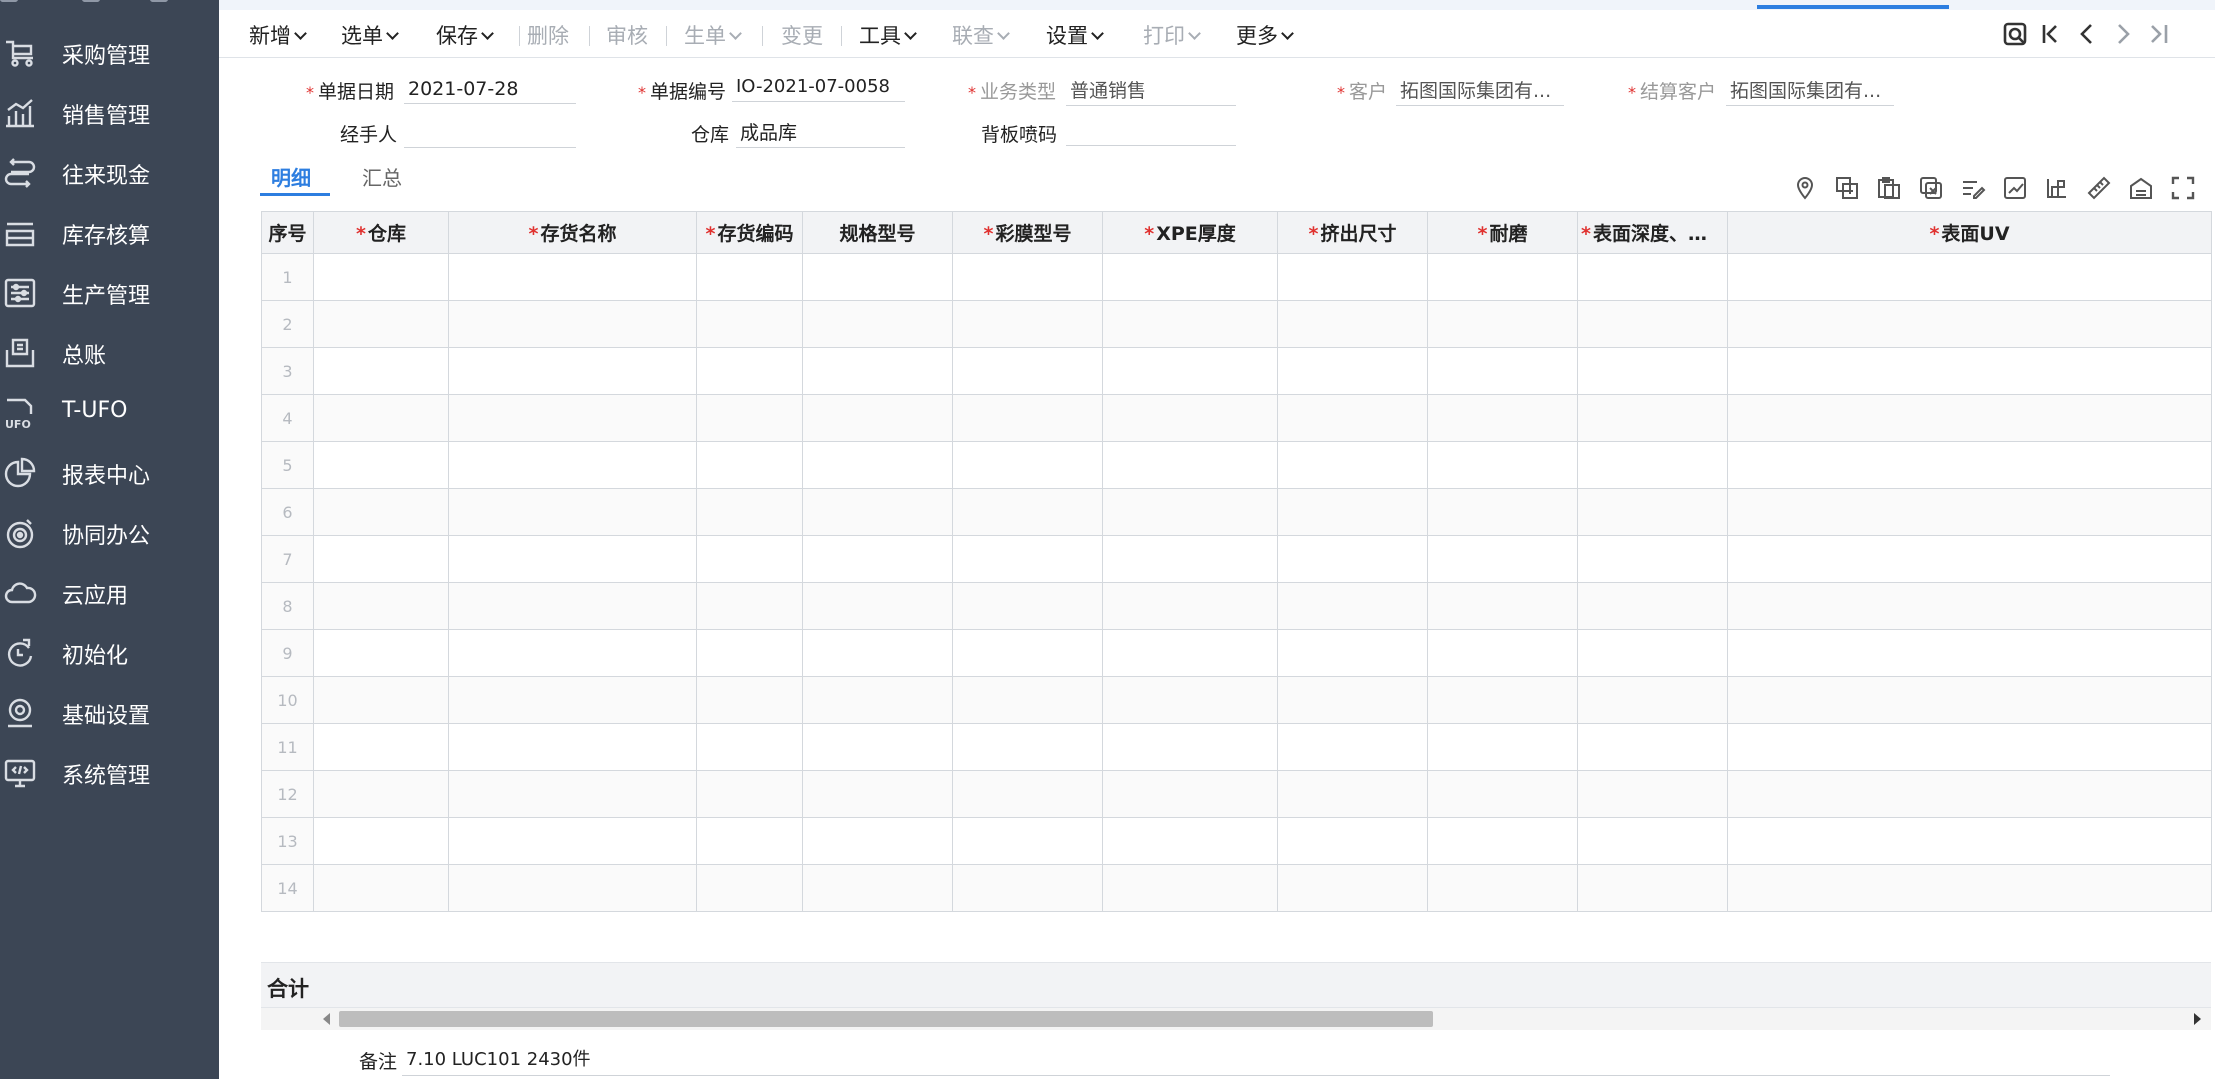  Describe the element at coordinates (109, 470) in the screenshot. I see `sidebar-item-reports: 报表中心` at that location.